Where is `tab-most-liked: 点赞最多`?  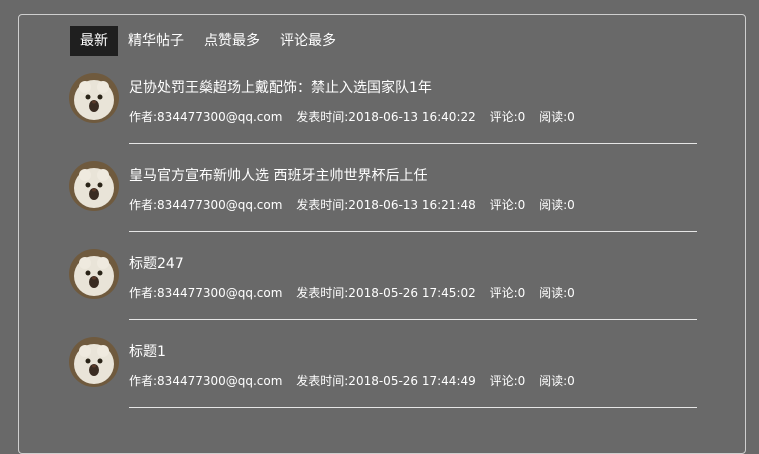
tab-most-liked: 点赞最多 is located at coordinates (232, 41).